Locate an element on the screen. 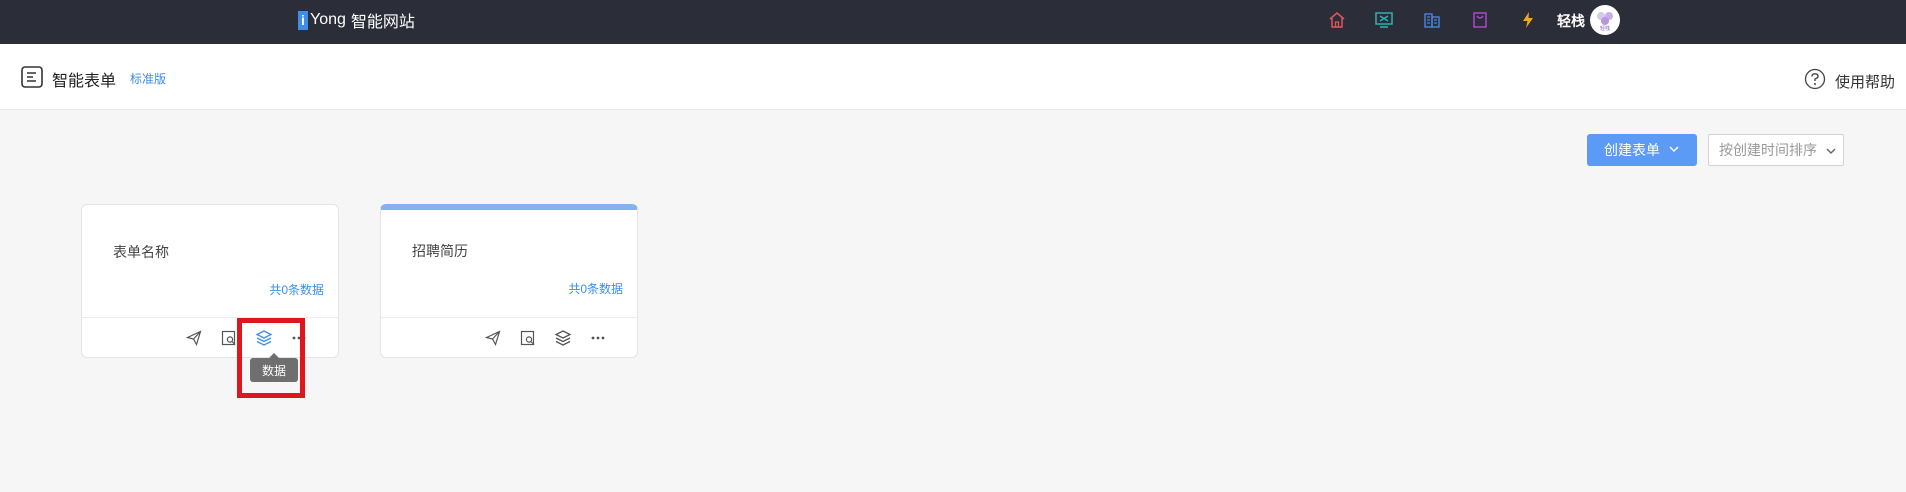 Image resolution: width=1906 pixels, height=492 pixels. sort-select-value: 按创建时间排序 is located at coordinates (1768, 150).